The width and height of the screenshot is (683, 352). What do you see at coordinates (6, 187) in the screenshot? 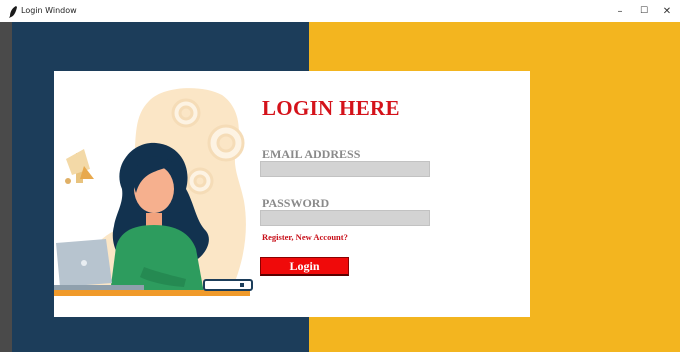
I see `window-left-edge` at bounding box center [6, 187].